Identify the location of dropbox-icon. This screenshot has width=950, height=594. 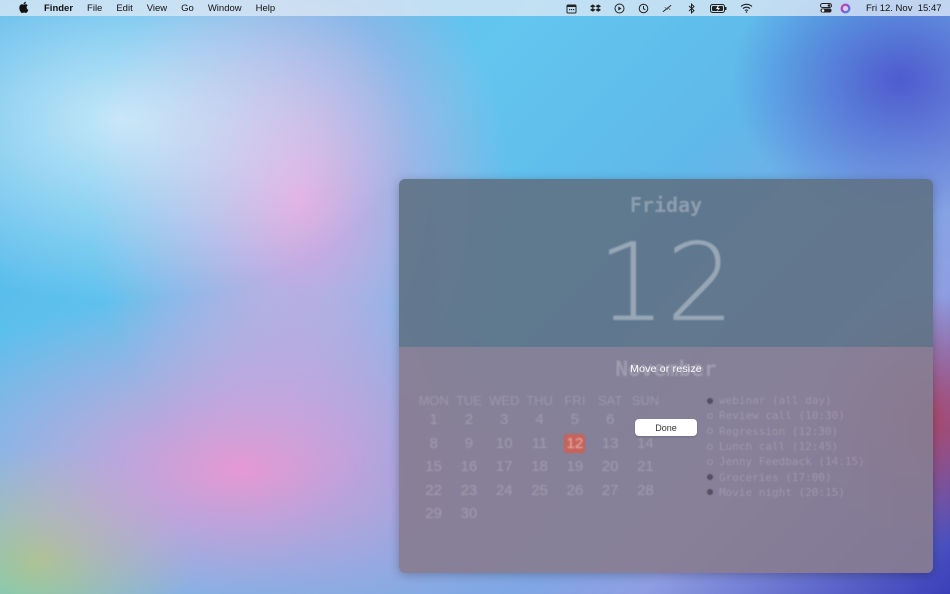
(595, 8).